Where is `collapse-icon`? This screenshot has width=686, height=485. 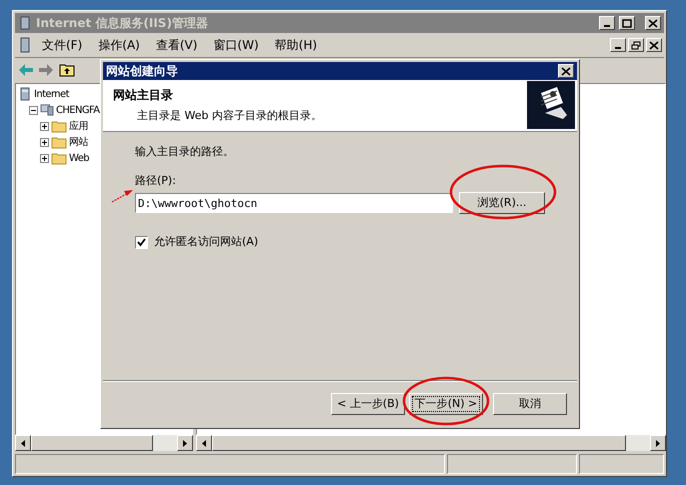 collapse-icon is located at coordinates (33, 110).